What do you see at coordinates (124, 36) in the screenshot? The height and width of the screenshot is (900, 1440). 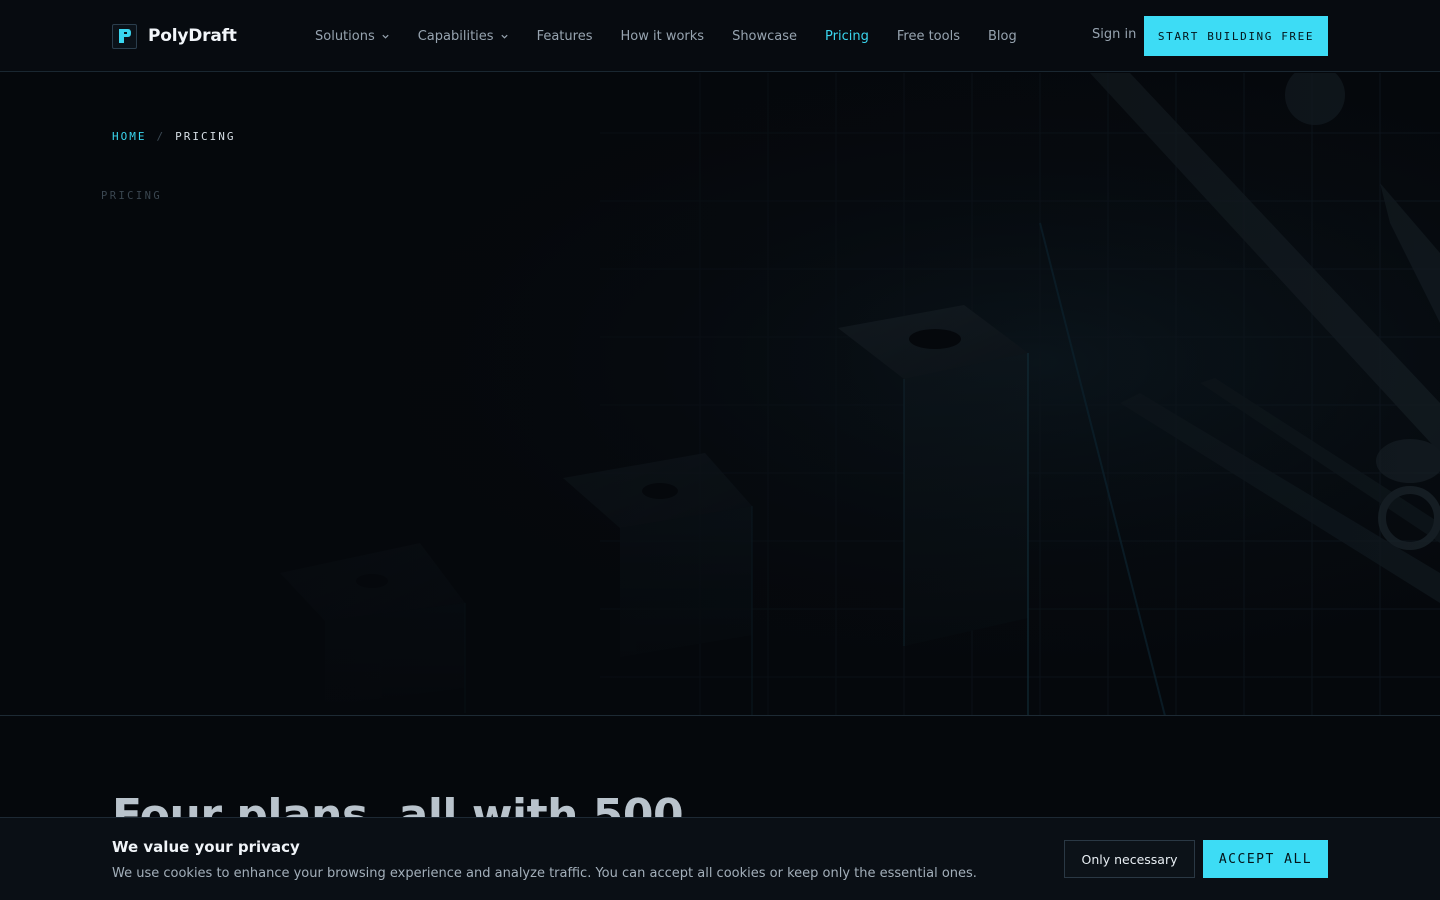 I see `polydraft-logo-icon` at bounding box center [124, 36].